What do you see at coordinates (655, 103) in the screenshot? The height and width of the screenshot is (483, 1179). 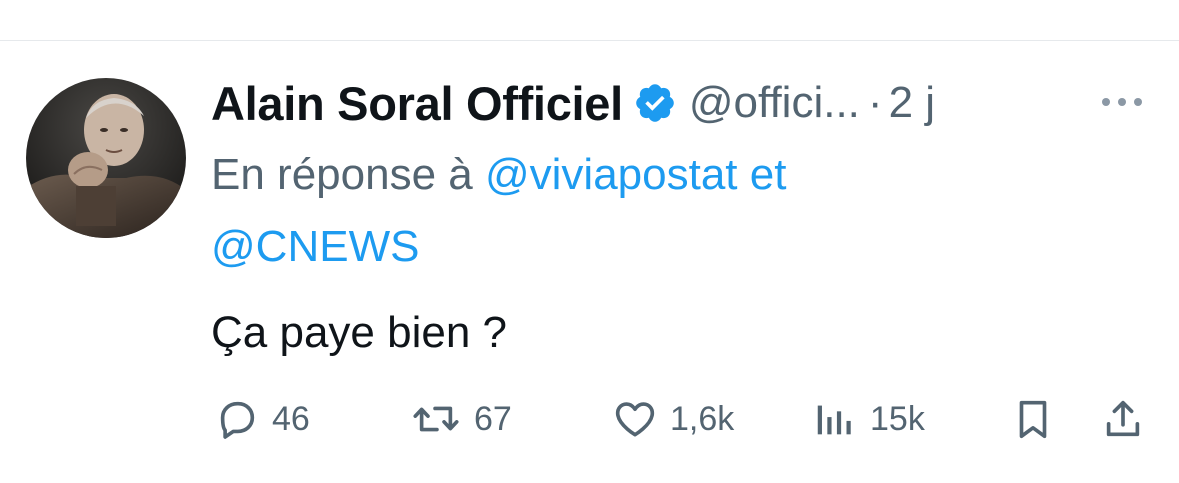 I see `verified-badge-icon` at bounding box center [655, 103].